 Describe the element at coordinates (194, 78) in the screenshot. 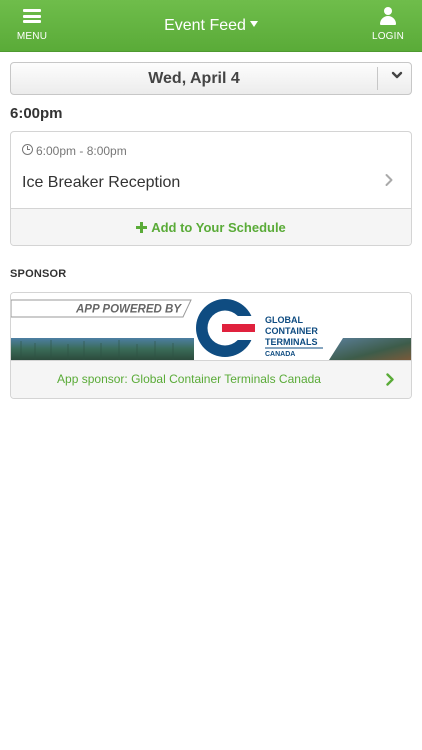

I see `selected-date: Wed, April 4` at that location.